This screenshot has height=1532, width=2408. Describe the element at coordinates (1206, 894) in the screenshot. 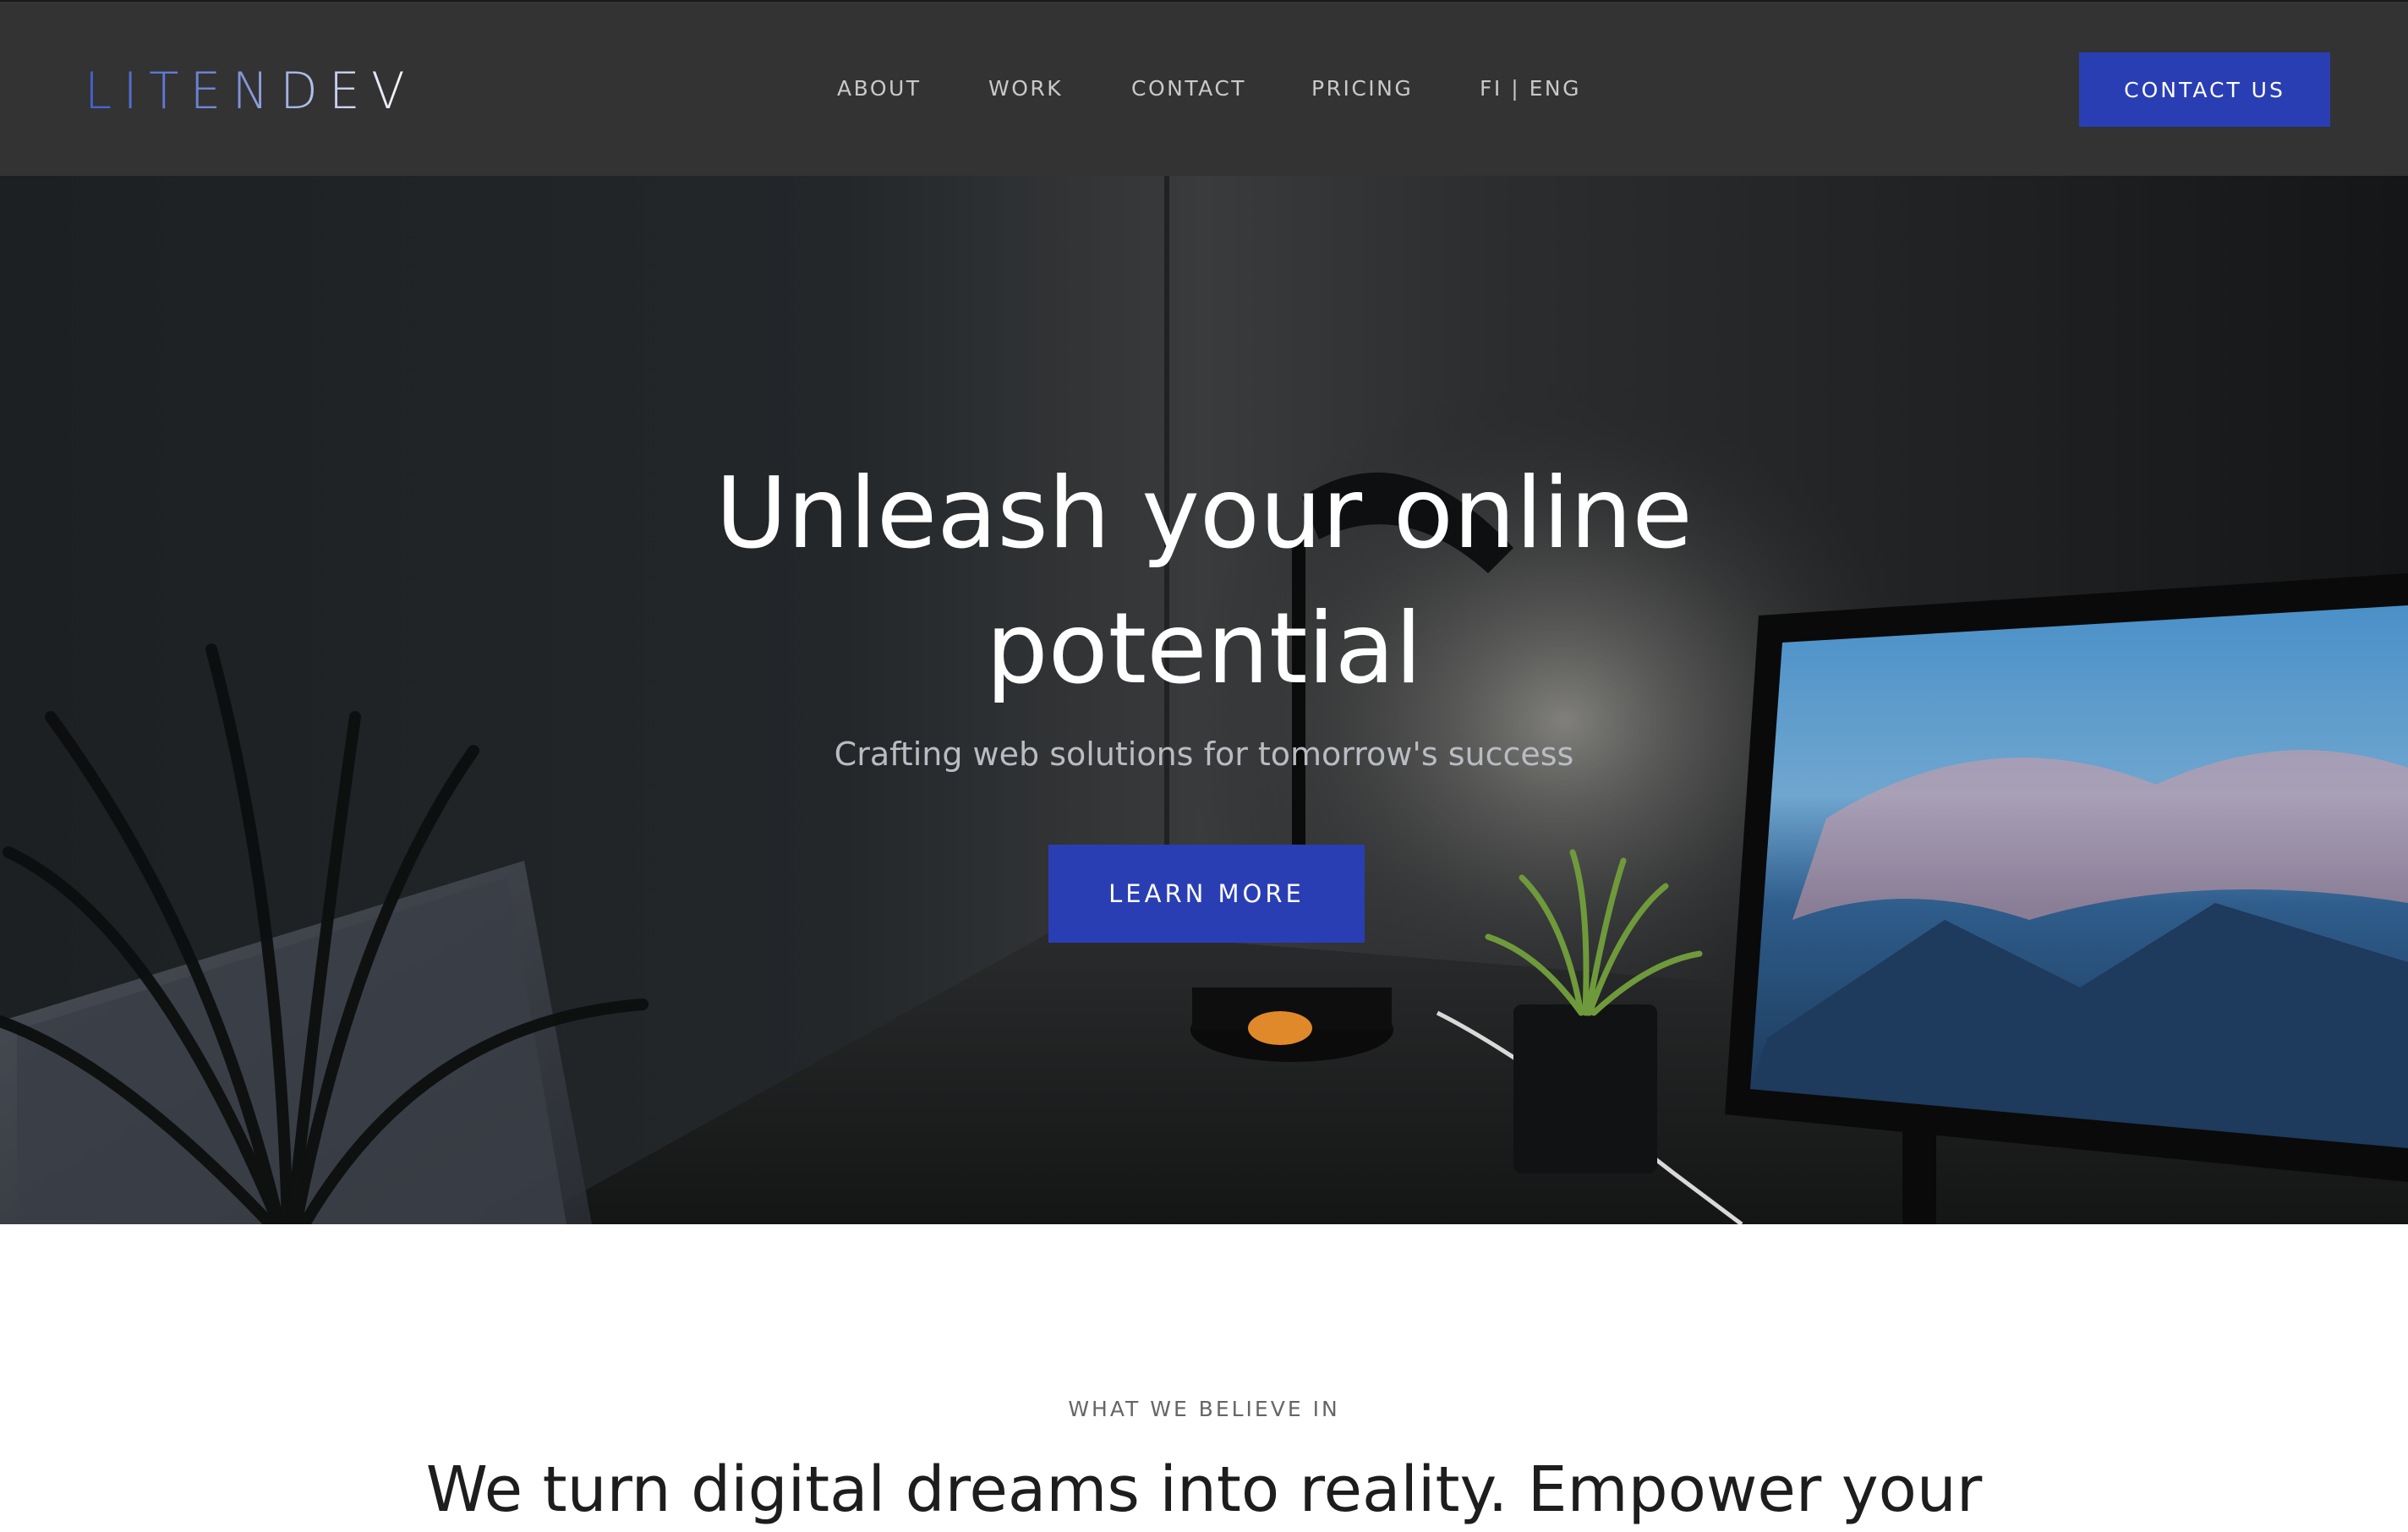

I see `learn-more-button: LEARN MORE` at that location.